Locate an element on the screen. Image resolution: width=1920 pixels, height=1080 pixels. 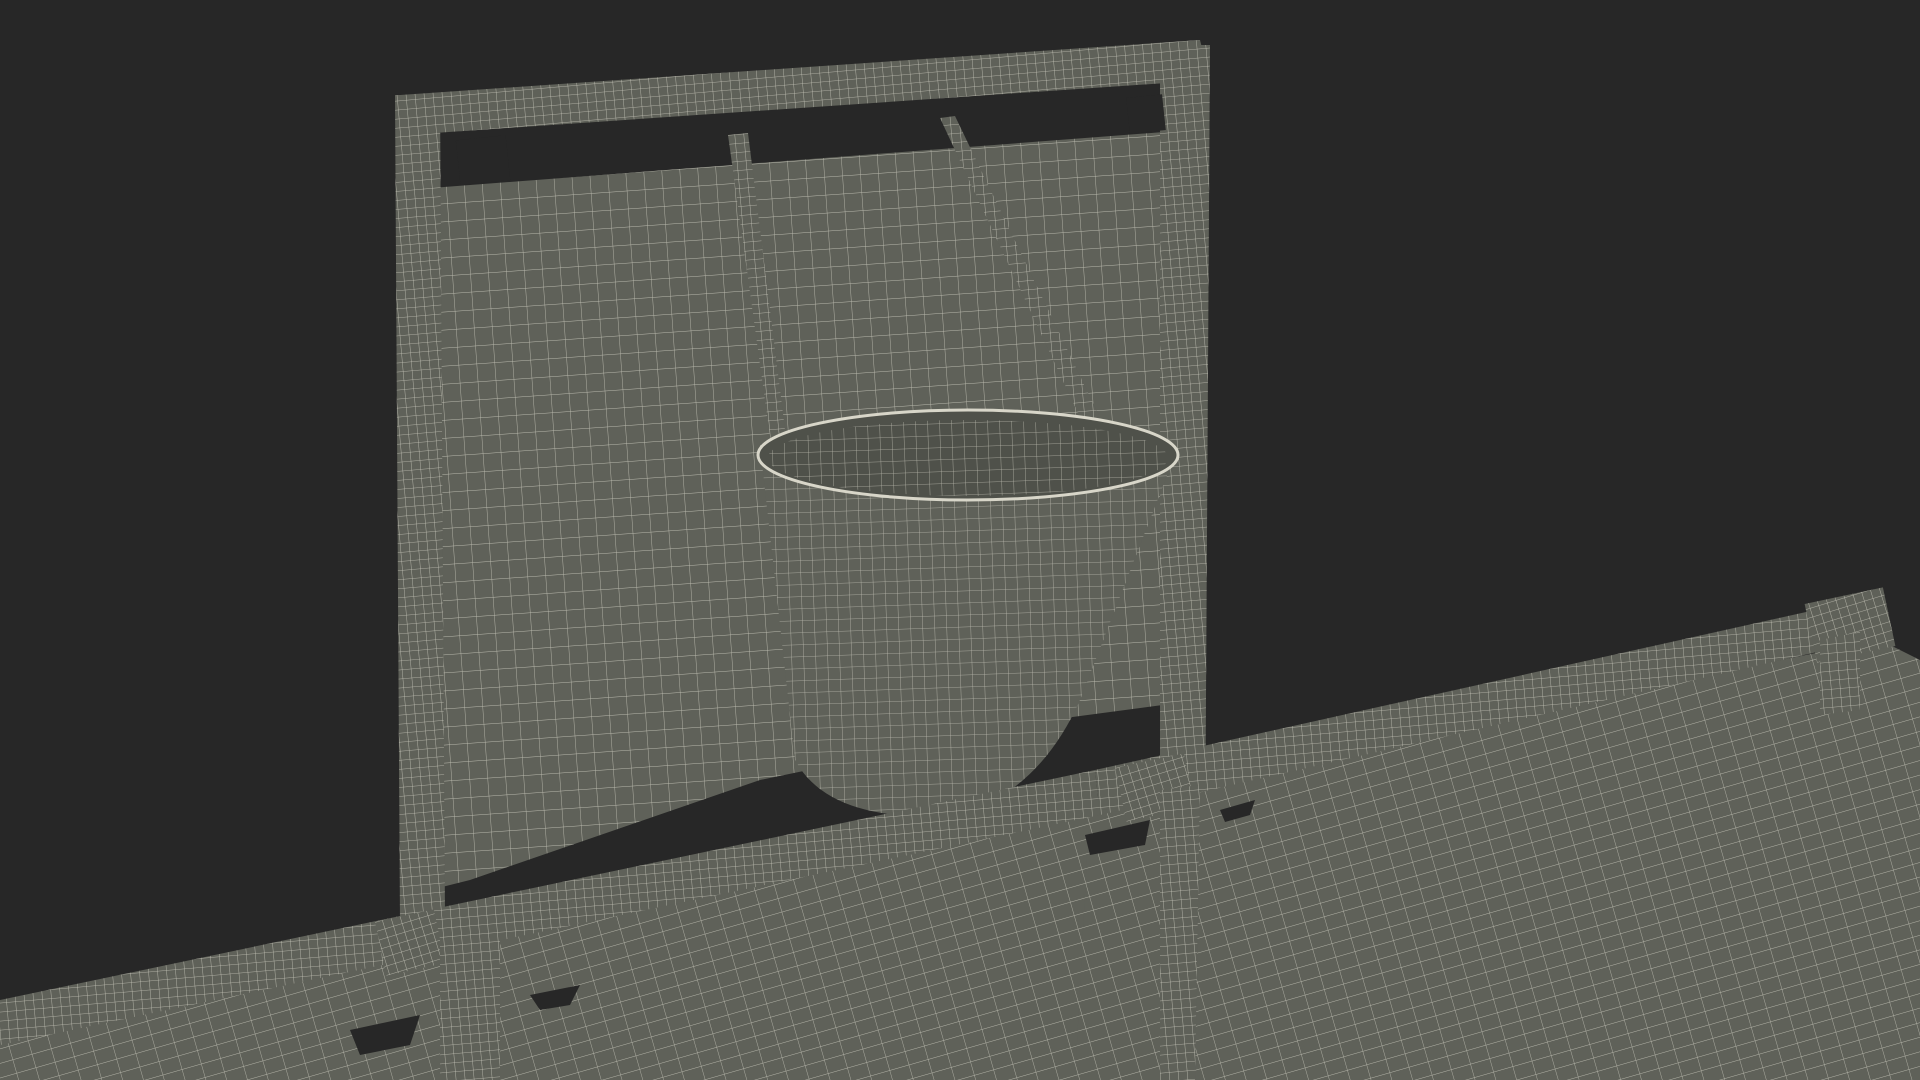
frame-corner-hole-left is located at coordinates (483, 160).